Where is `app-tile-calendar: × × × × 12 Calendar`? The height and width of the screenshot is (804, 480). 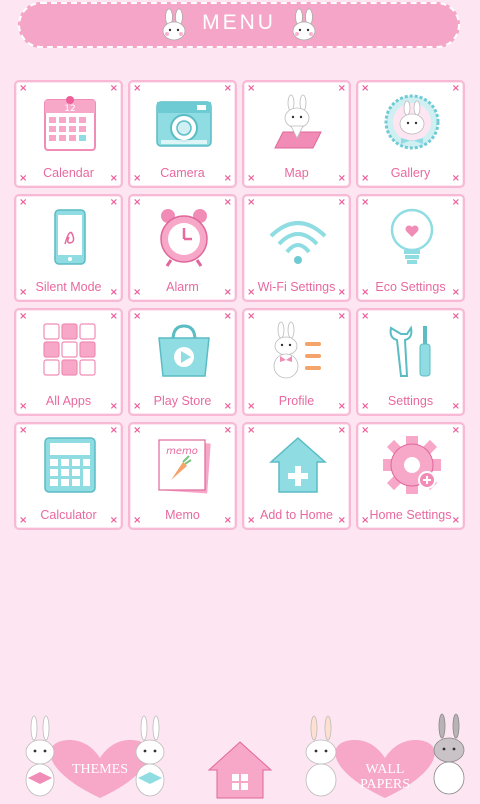 app-tile-calendar: × × × × 12 Calendar is located at coordinates (68, 134).